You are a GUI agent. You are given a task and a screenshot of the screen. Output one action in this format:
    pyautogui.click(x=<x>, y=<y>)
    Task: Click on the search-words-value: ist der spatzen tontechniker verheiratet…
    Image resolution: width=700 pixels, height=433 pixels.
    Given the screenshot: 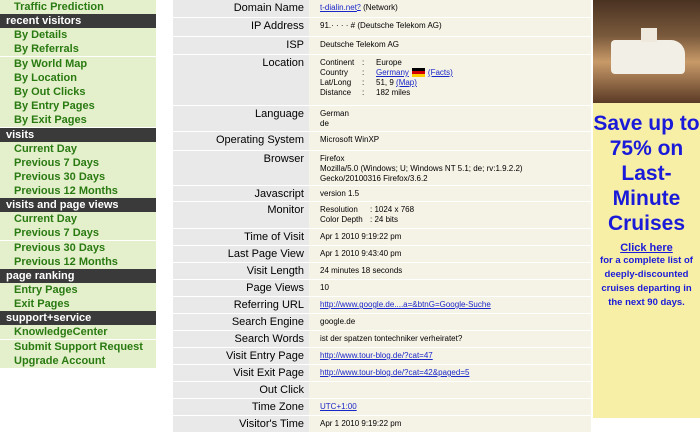 What is the action you would take?
    pyautogui.click(x=450, y=339)
    